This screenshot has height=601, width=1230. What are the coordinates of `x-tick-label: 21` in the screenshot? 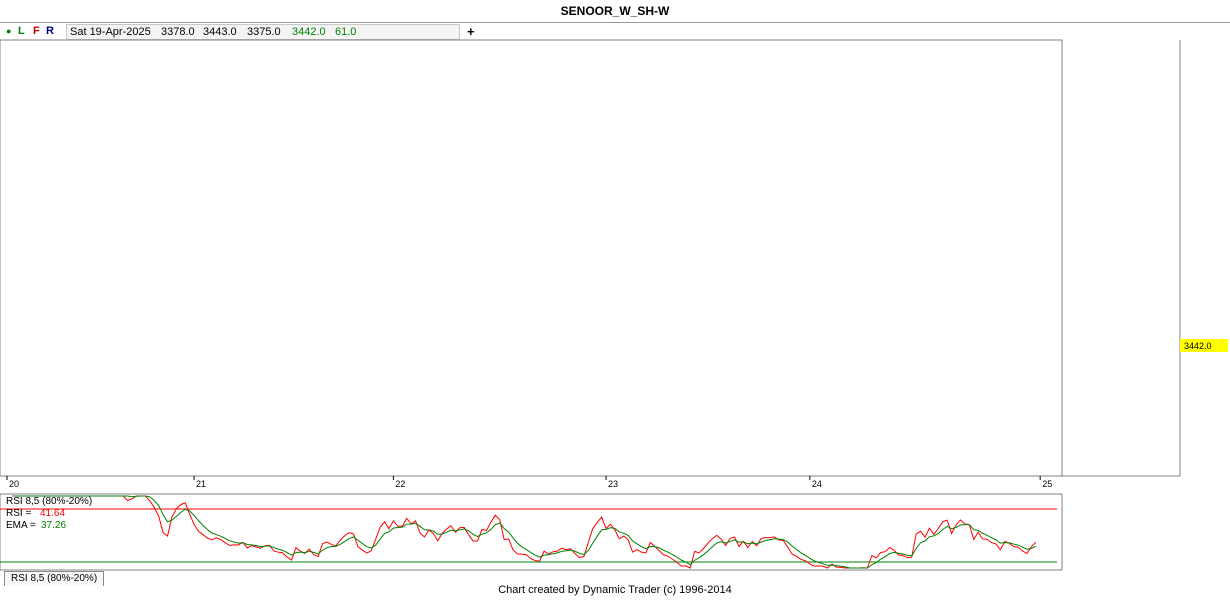 It's located at (201, 484).